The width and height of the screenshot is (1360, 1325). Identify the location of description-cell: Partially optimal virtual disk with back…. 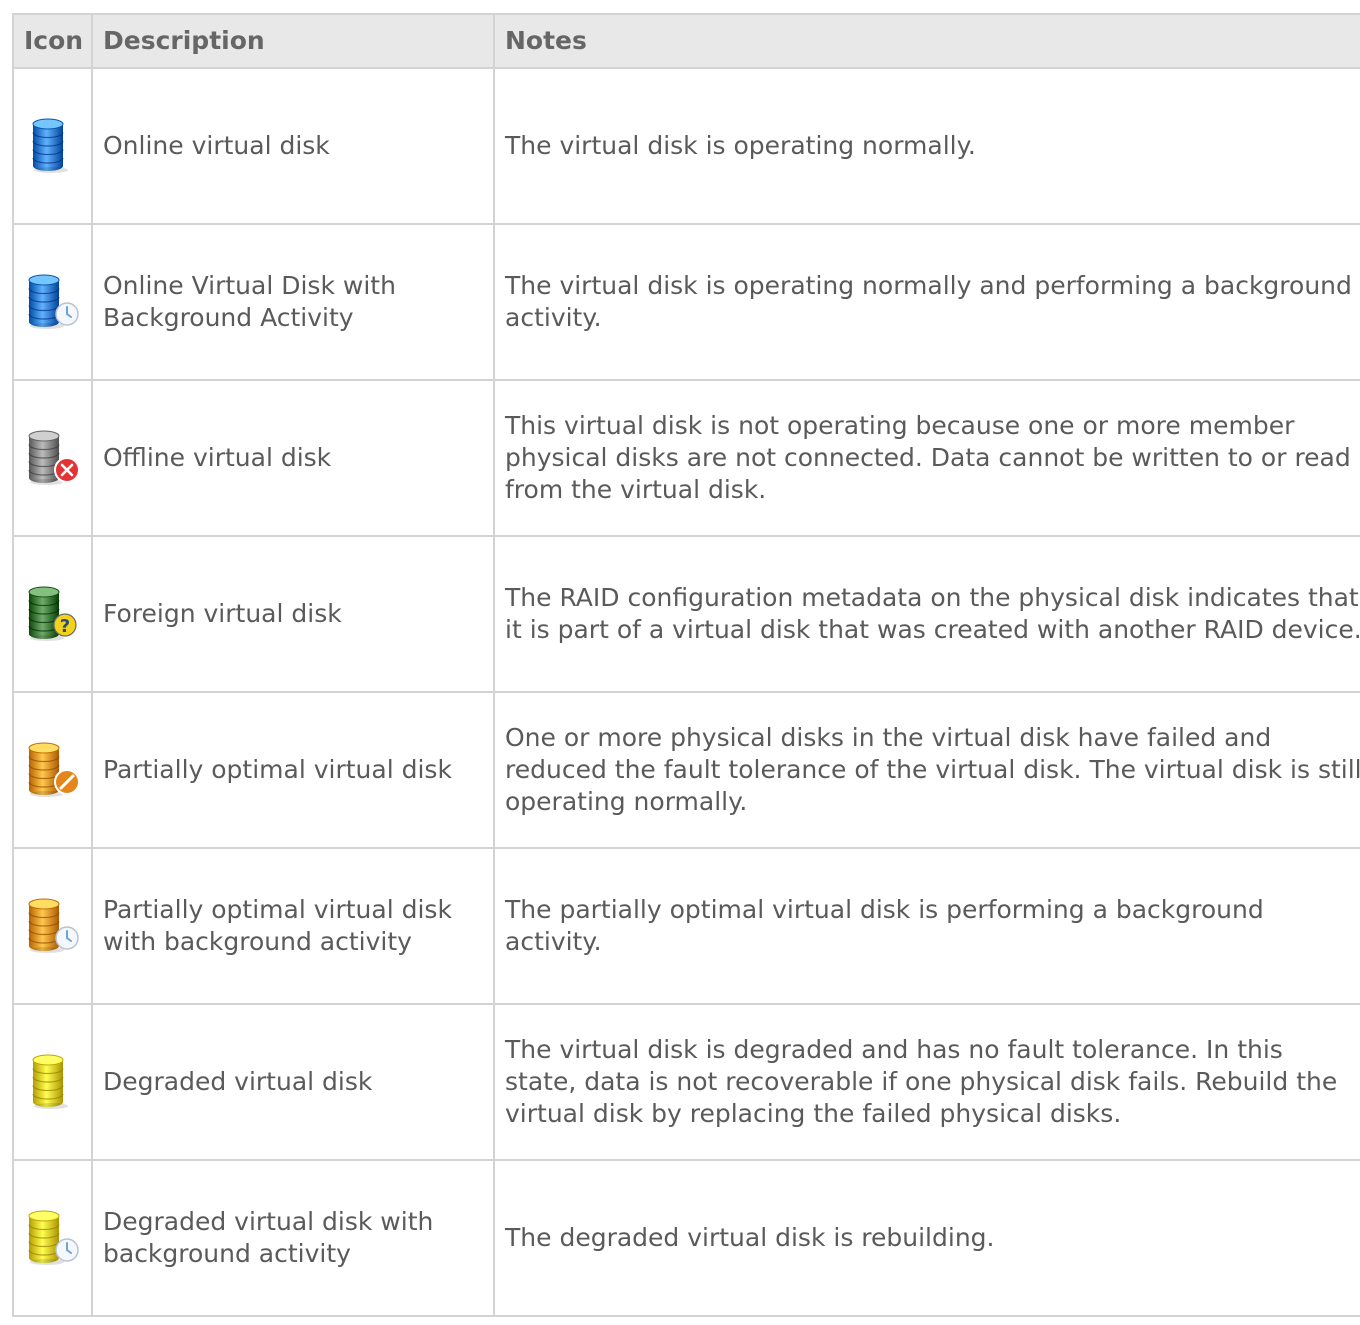
(293, 926).